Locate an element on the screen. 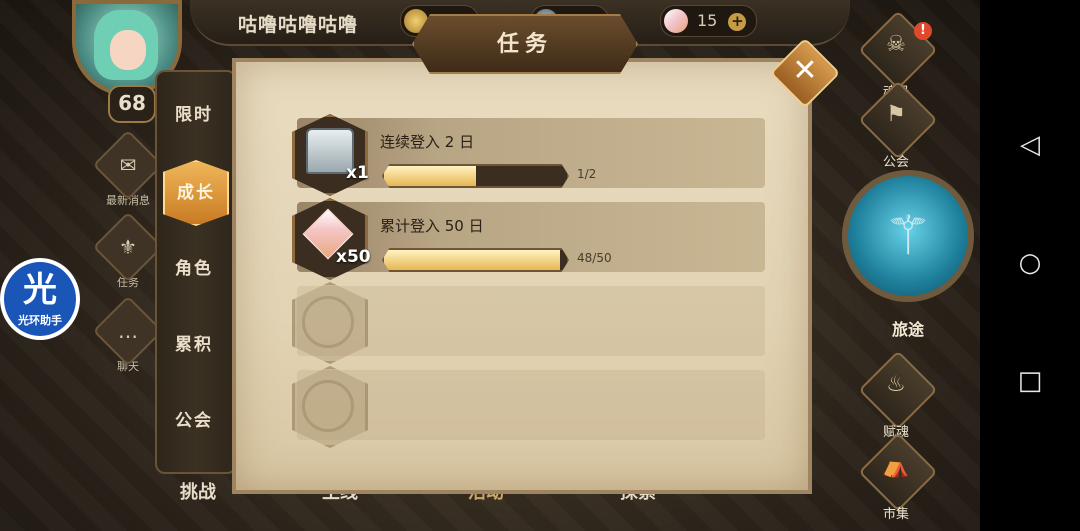  reward-qty: x1 is located at coordinates (357, 173).